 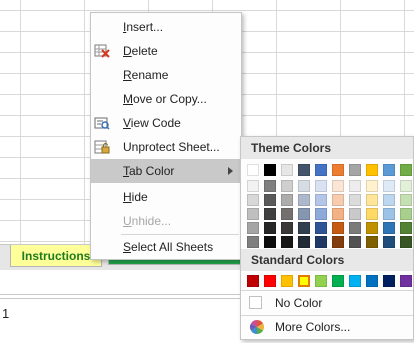 What do you see at coordinates (140, 51) in the screenshot?
I see `menu-item-label: Delete` at bounding box center [140, 51].